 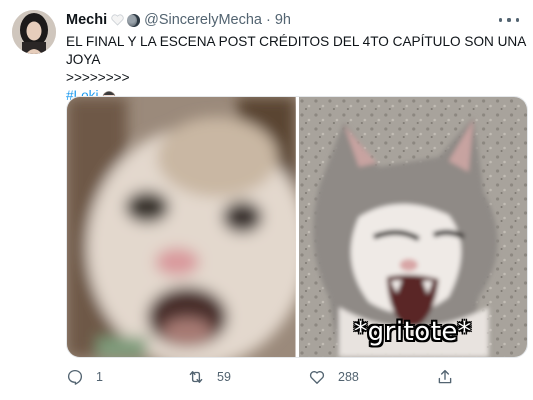 I want to click on meme-caption: *gritote*, so click(x=413, y=332).